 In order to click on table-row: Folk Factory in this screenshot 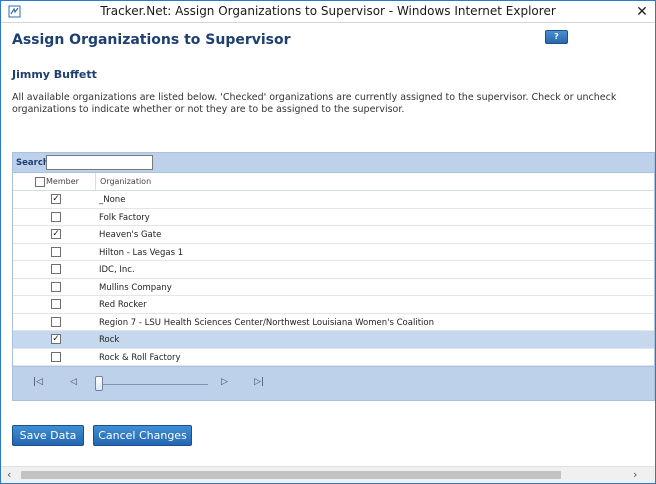, I will do `click(333, 217)`.